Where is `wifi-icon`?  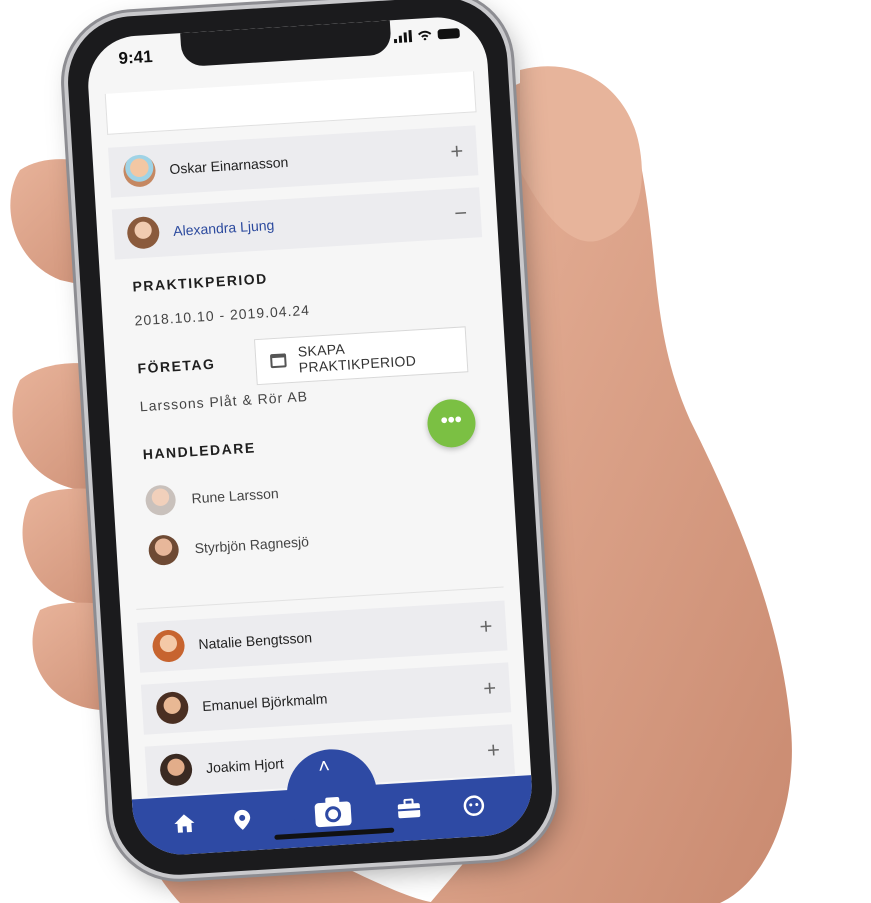 wifi-icon is located at coordinates (425, 35).